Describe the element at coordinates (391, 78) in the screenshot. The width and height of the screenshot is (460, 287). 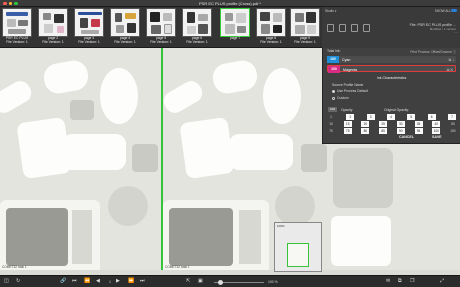
I see `ink-characteristics-heading: Ink Characteristics` at that location.